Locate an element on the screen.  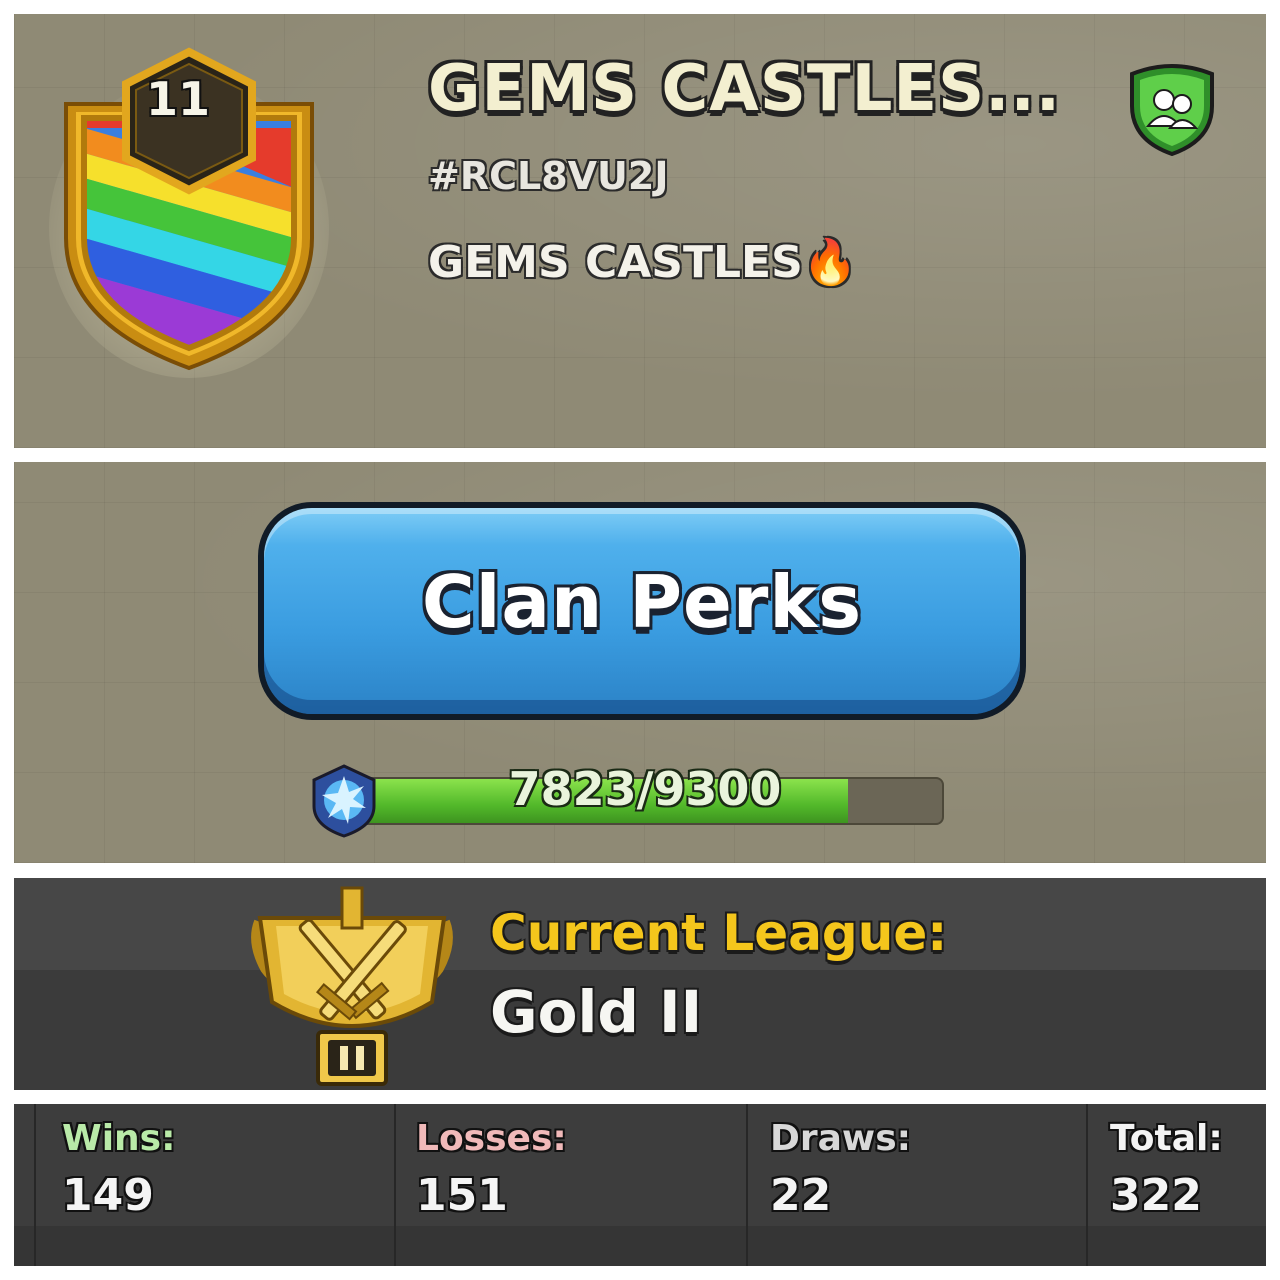
total-label: Total: is located at coordinates (1166, 1138).